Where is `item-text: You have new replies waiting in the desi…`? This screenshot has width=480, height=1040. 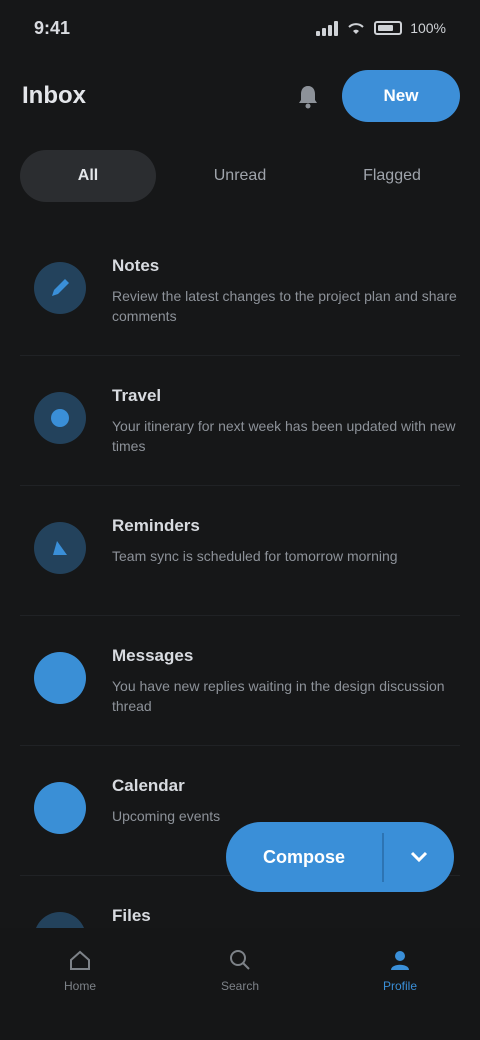 item-text: You have new replies waiting in the desi… is located at coordinates (278, 696).